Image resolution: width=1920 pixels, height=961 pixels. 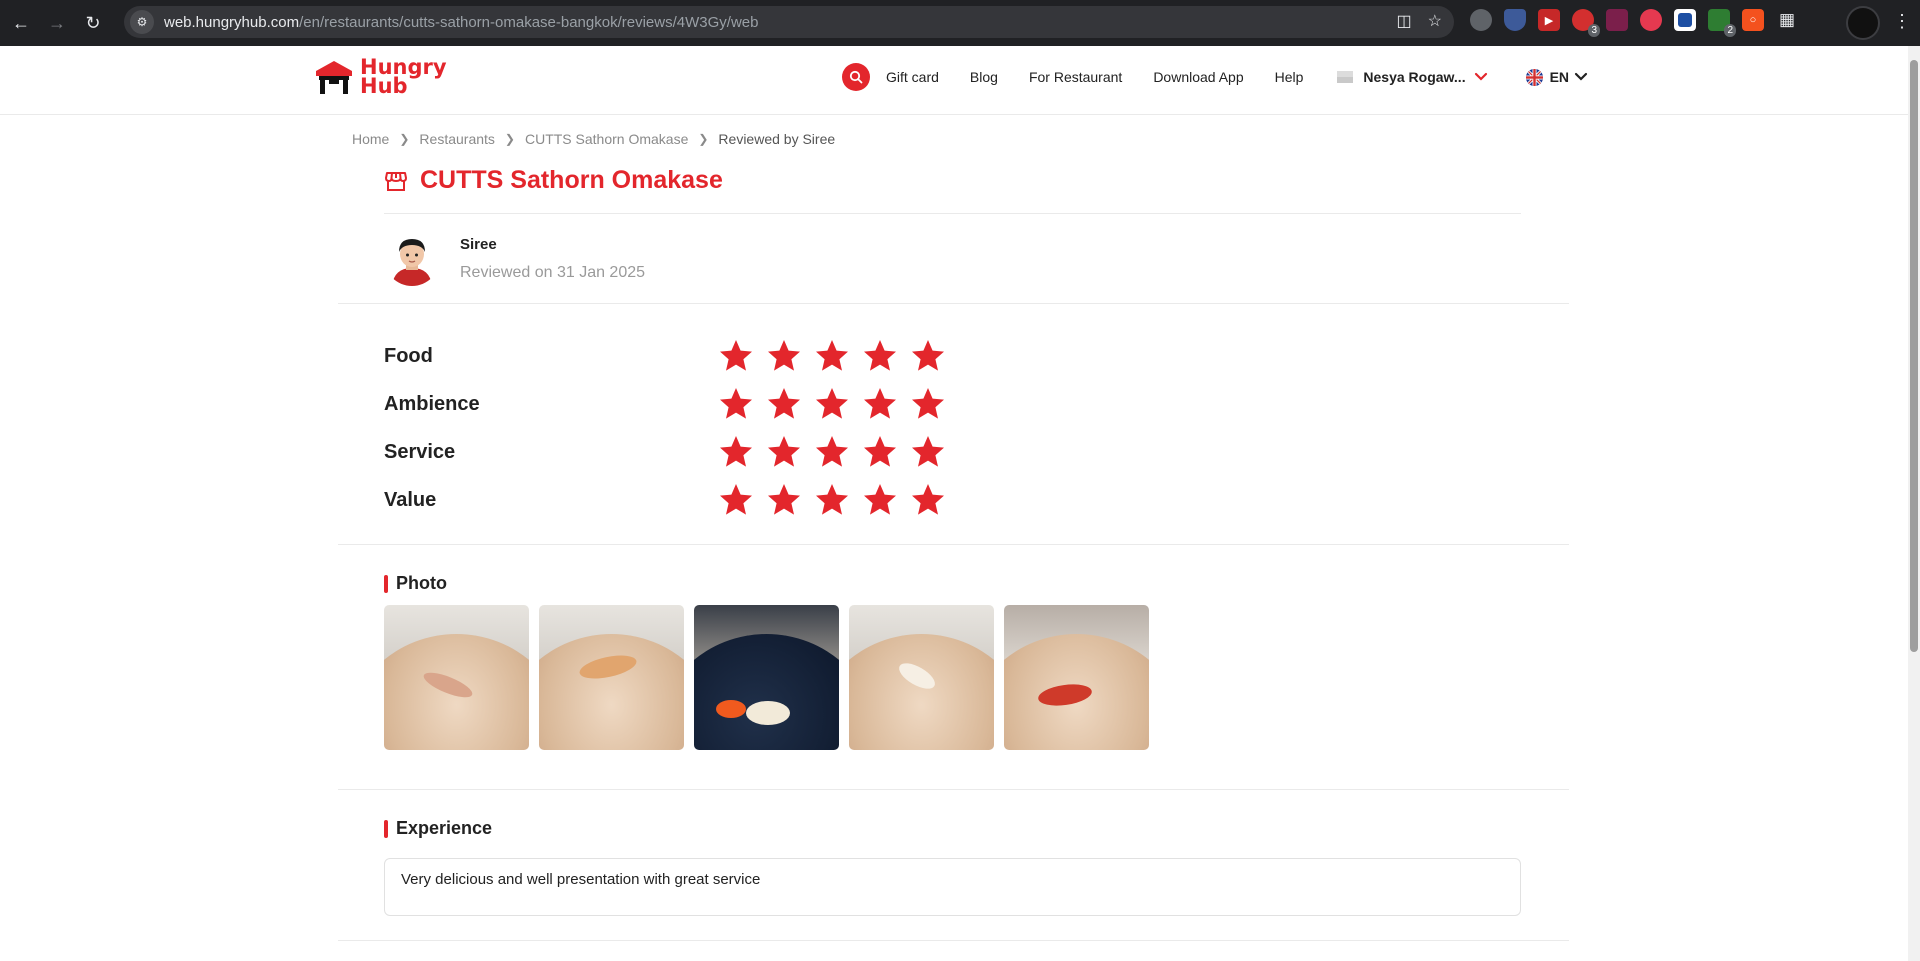 I want to click on ratings-list: Food Ambience Service Value, so click(x=665, y=428).